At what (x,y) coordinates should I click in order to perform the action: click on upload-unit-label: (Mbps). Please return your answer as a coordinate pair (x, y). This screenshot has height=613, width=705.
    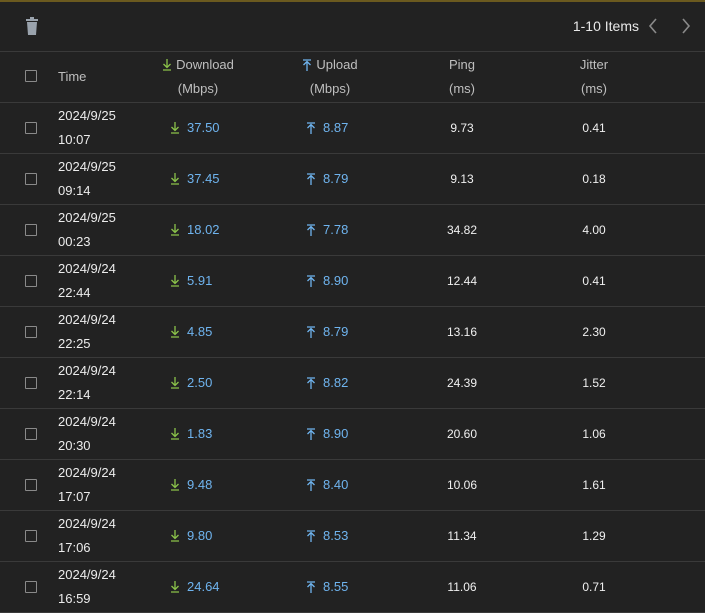
    Looking at the image, I should click on (330, 88).